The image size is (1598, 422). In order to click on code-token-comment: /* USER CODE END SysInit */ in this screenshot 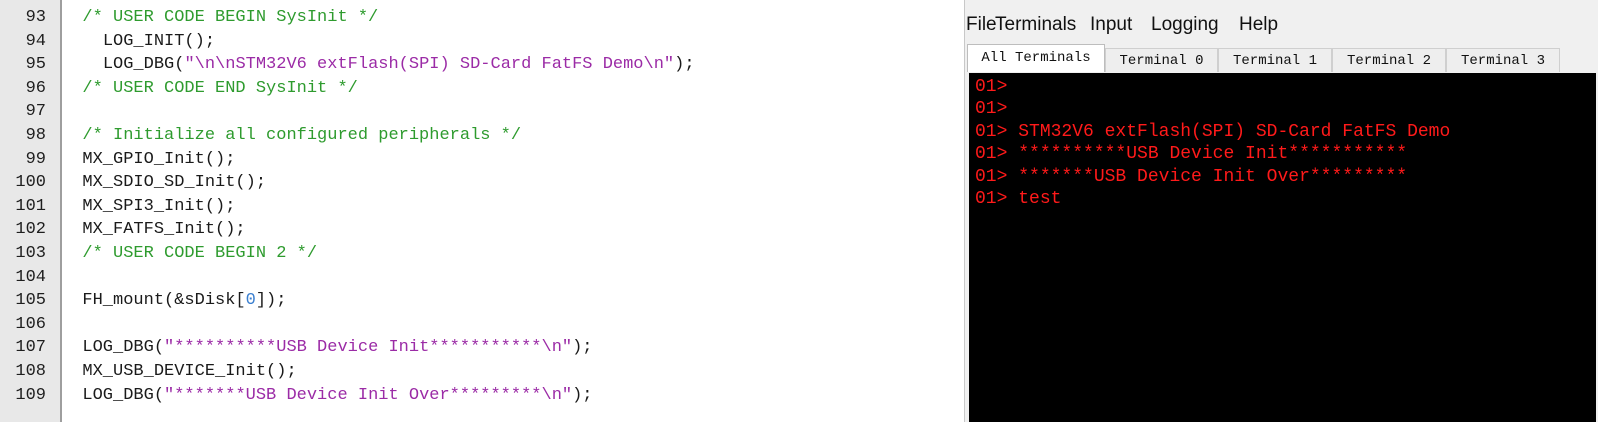, I will do `click(220, 88)`.